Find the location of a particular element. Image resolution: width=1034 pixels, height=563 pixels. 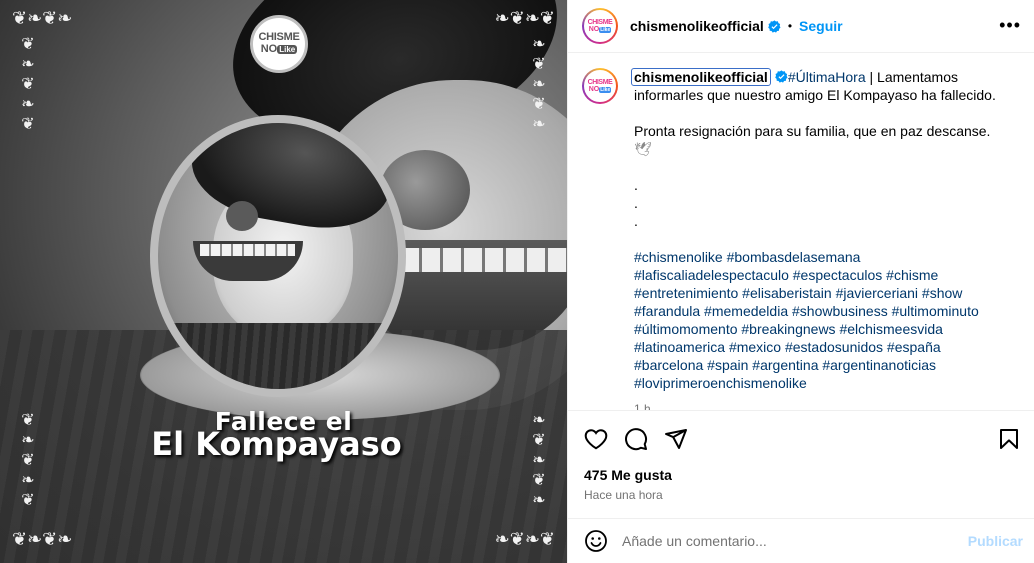

header-username: chismenolikeofficial is located at coordinates (697, 26).